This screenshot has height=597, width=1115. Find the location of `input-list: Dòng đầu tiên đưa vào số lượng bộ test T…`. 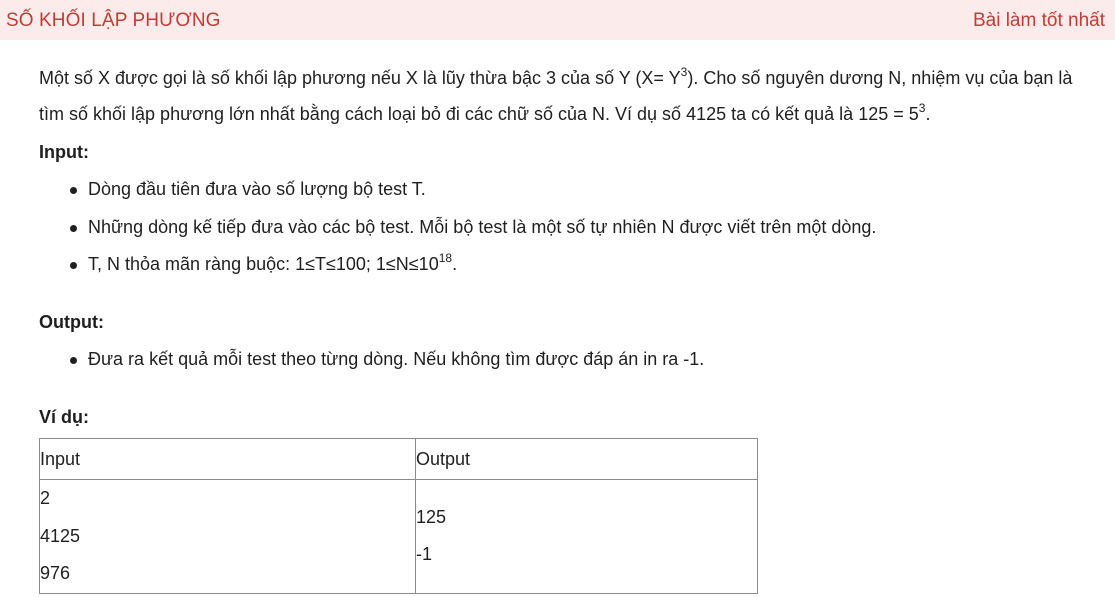

input-list: Dòng đầu tiên đưa vào số lượng bộ test T… is located at coordinates (471, 227).